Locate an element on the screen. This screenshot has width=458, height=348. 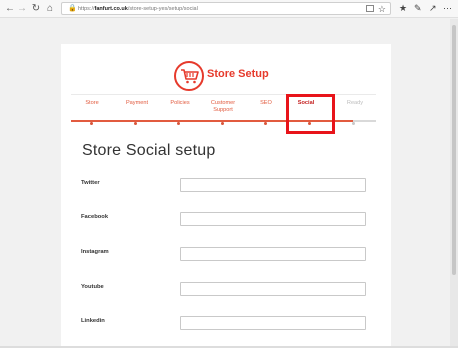
twitter-label: Twitter is located at coordinates (90, 183).